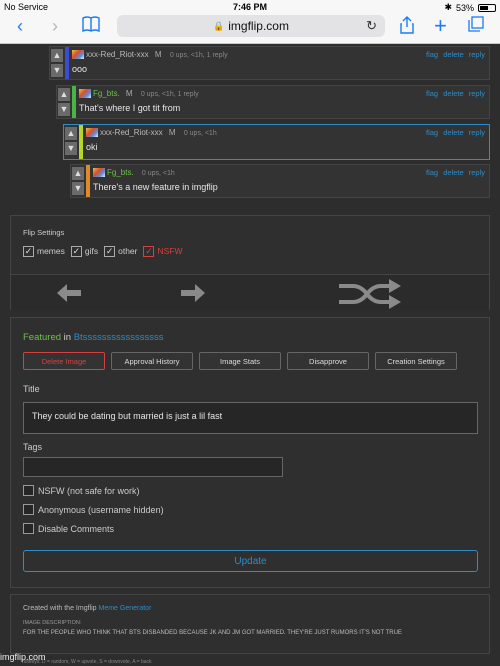 The height and width of the screenshot is (666, 500). I want to click on battery-icon, so click(487, 7).